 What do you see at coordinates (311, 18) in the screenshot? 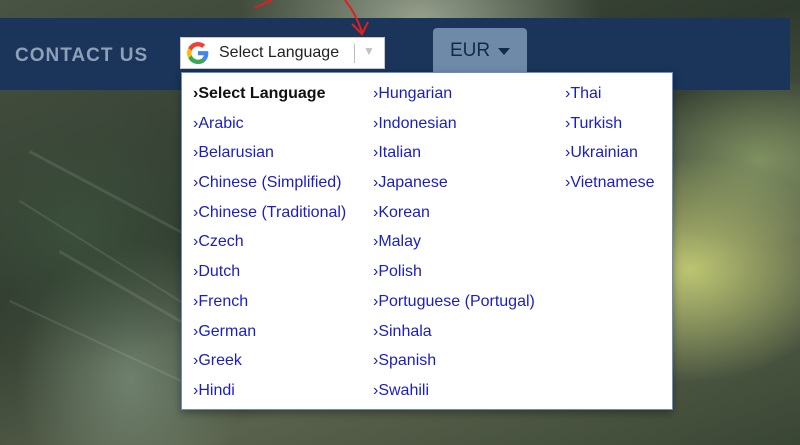
I see `annotation-arrow` at bounding box center [311, 18].